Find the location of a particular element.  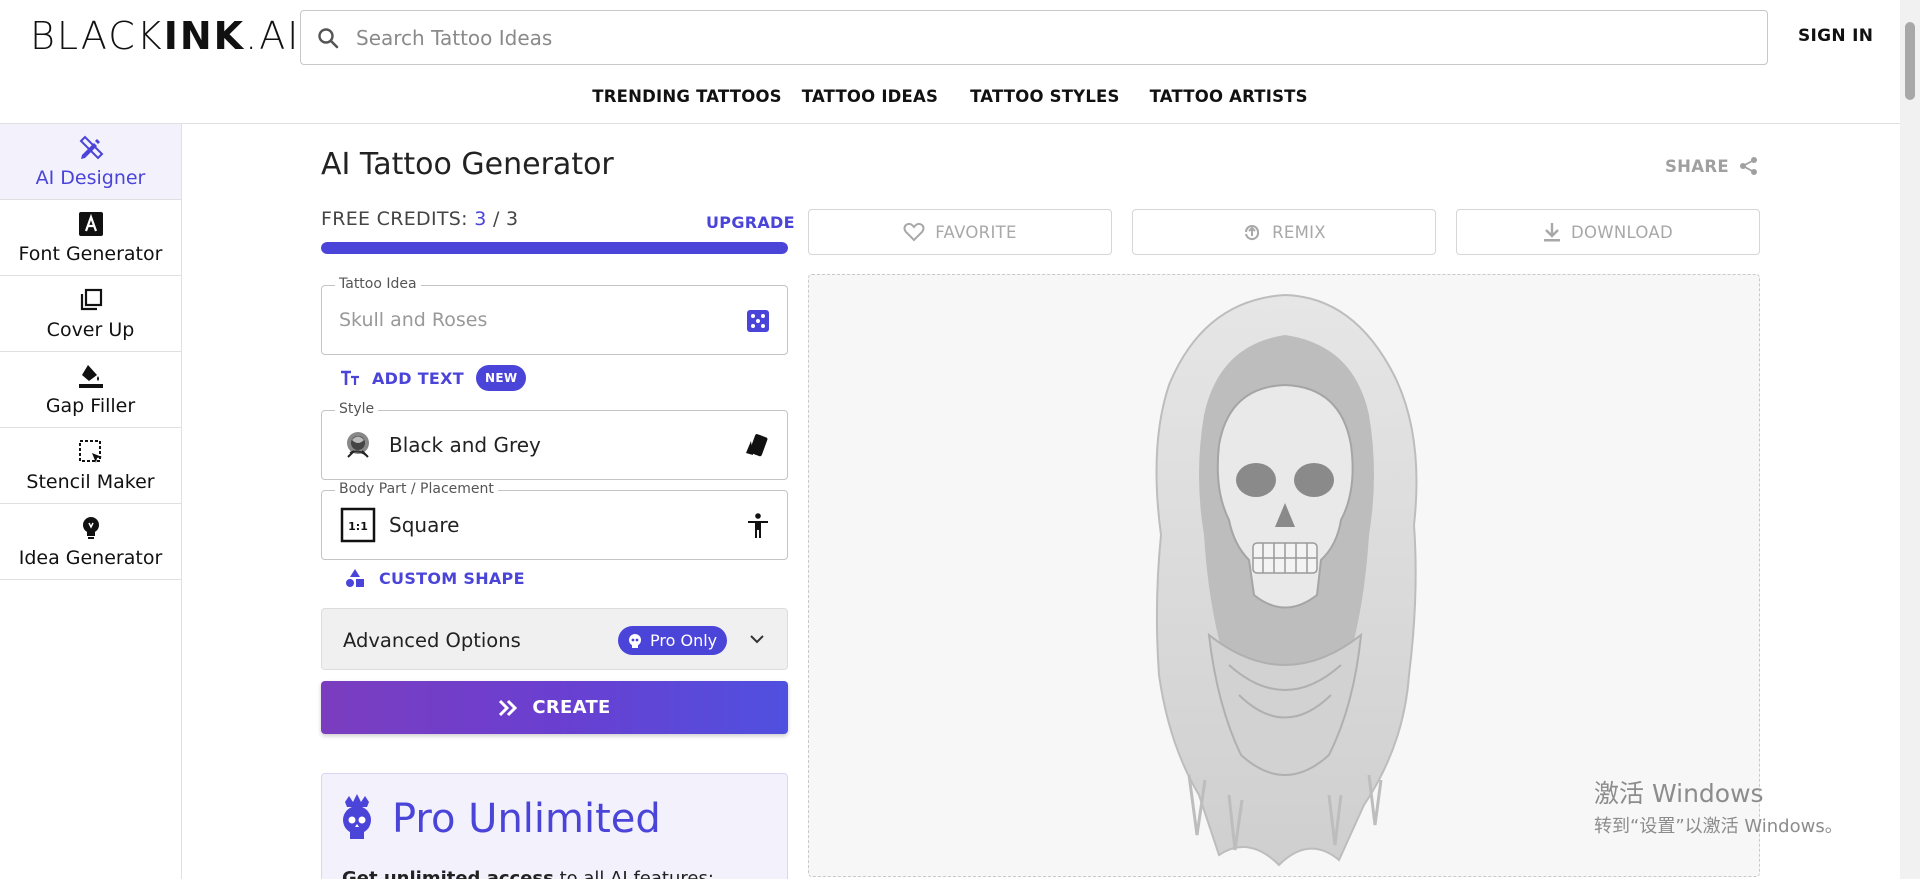

download-button: DOWNLOAD is located at coordinates (1608, 232).